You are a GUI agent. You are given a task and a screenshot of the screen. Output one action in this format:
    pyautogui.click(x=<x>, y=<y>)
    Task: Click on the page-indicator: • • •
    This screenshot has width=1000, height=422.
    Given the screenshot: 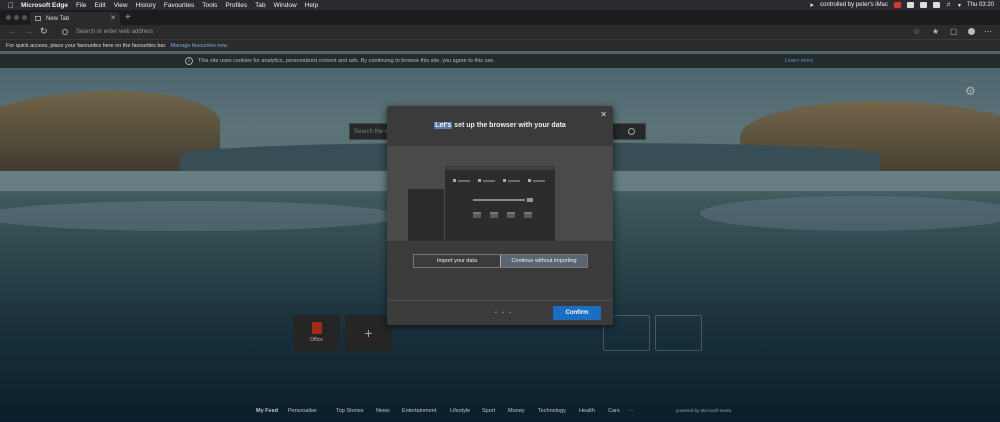 What is the action you would take?
    pyautogui.click(x=504, y=313)
    